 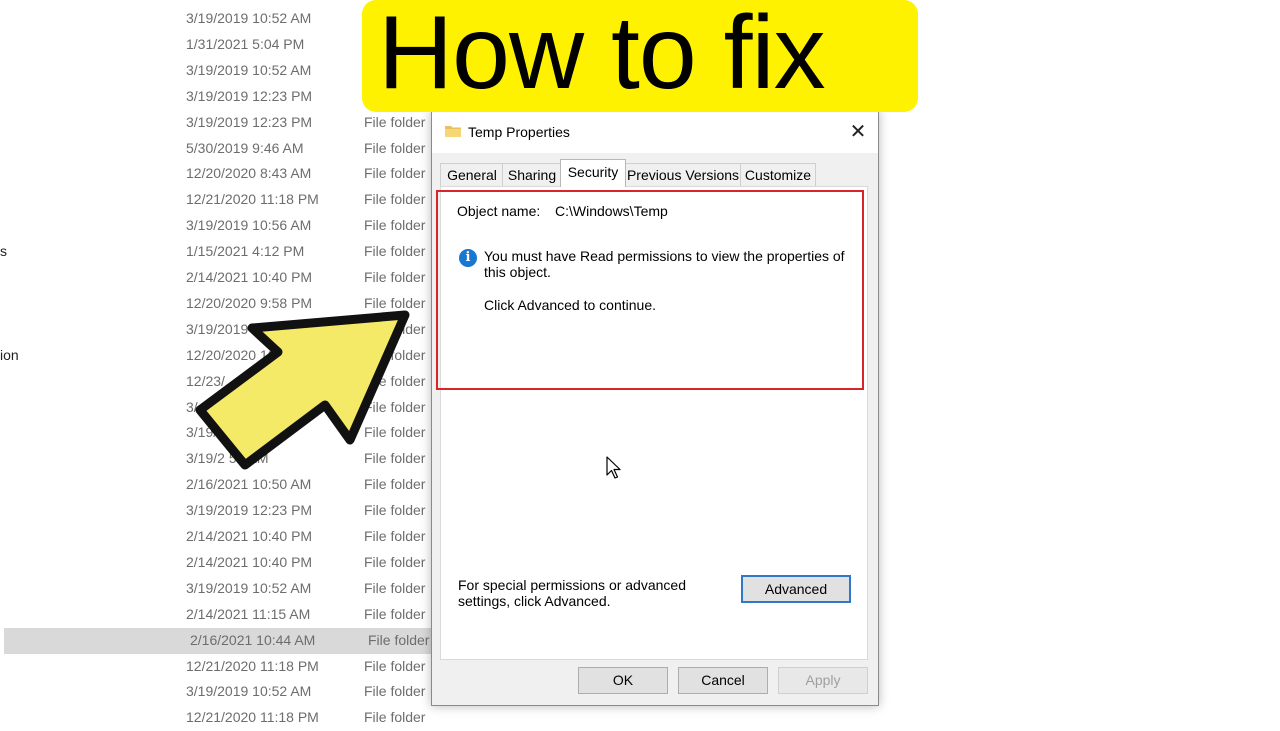 I want to click on folder-icon, so click(x=453, y=131).